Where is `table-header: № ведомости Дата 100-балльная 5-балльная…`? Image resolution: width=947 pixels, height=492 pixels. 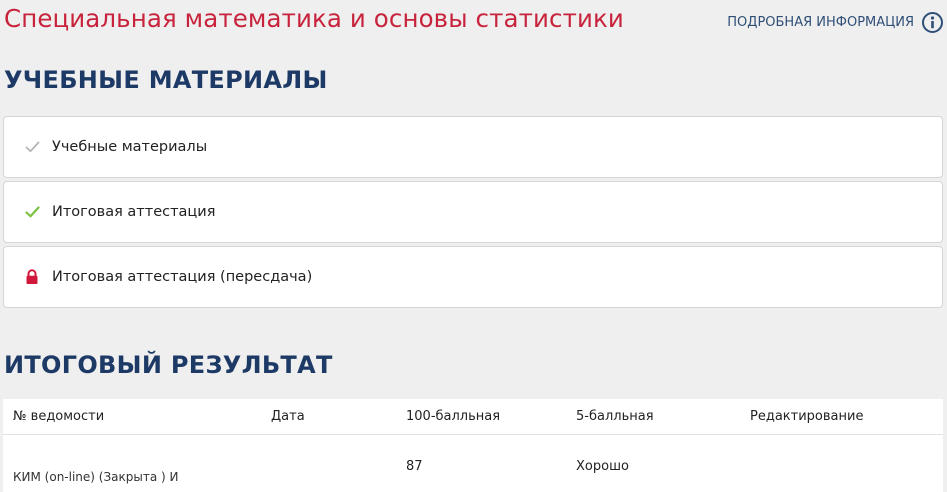
table-header: № ведомости Дата 100-балльная 5-балльная… is located at coordinates (473, 417).